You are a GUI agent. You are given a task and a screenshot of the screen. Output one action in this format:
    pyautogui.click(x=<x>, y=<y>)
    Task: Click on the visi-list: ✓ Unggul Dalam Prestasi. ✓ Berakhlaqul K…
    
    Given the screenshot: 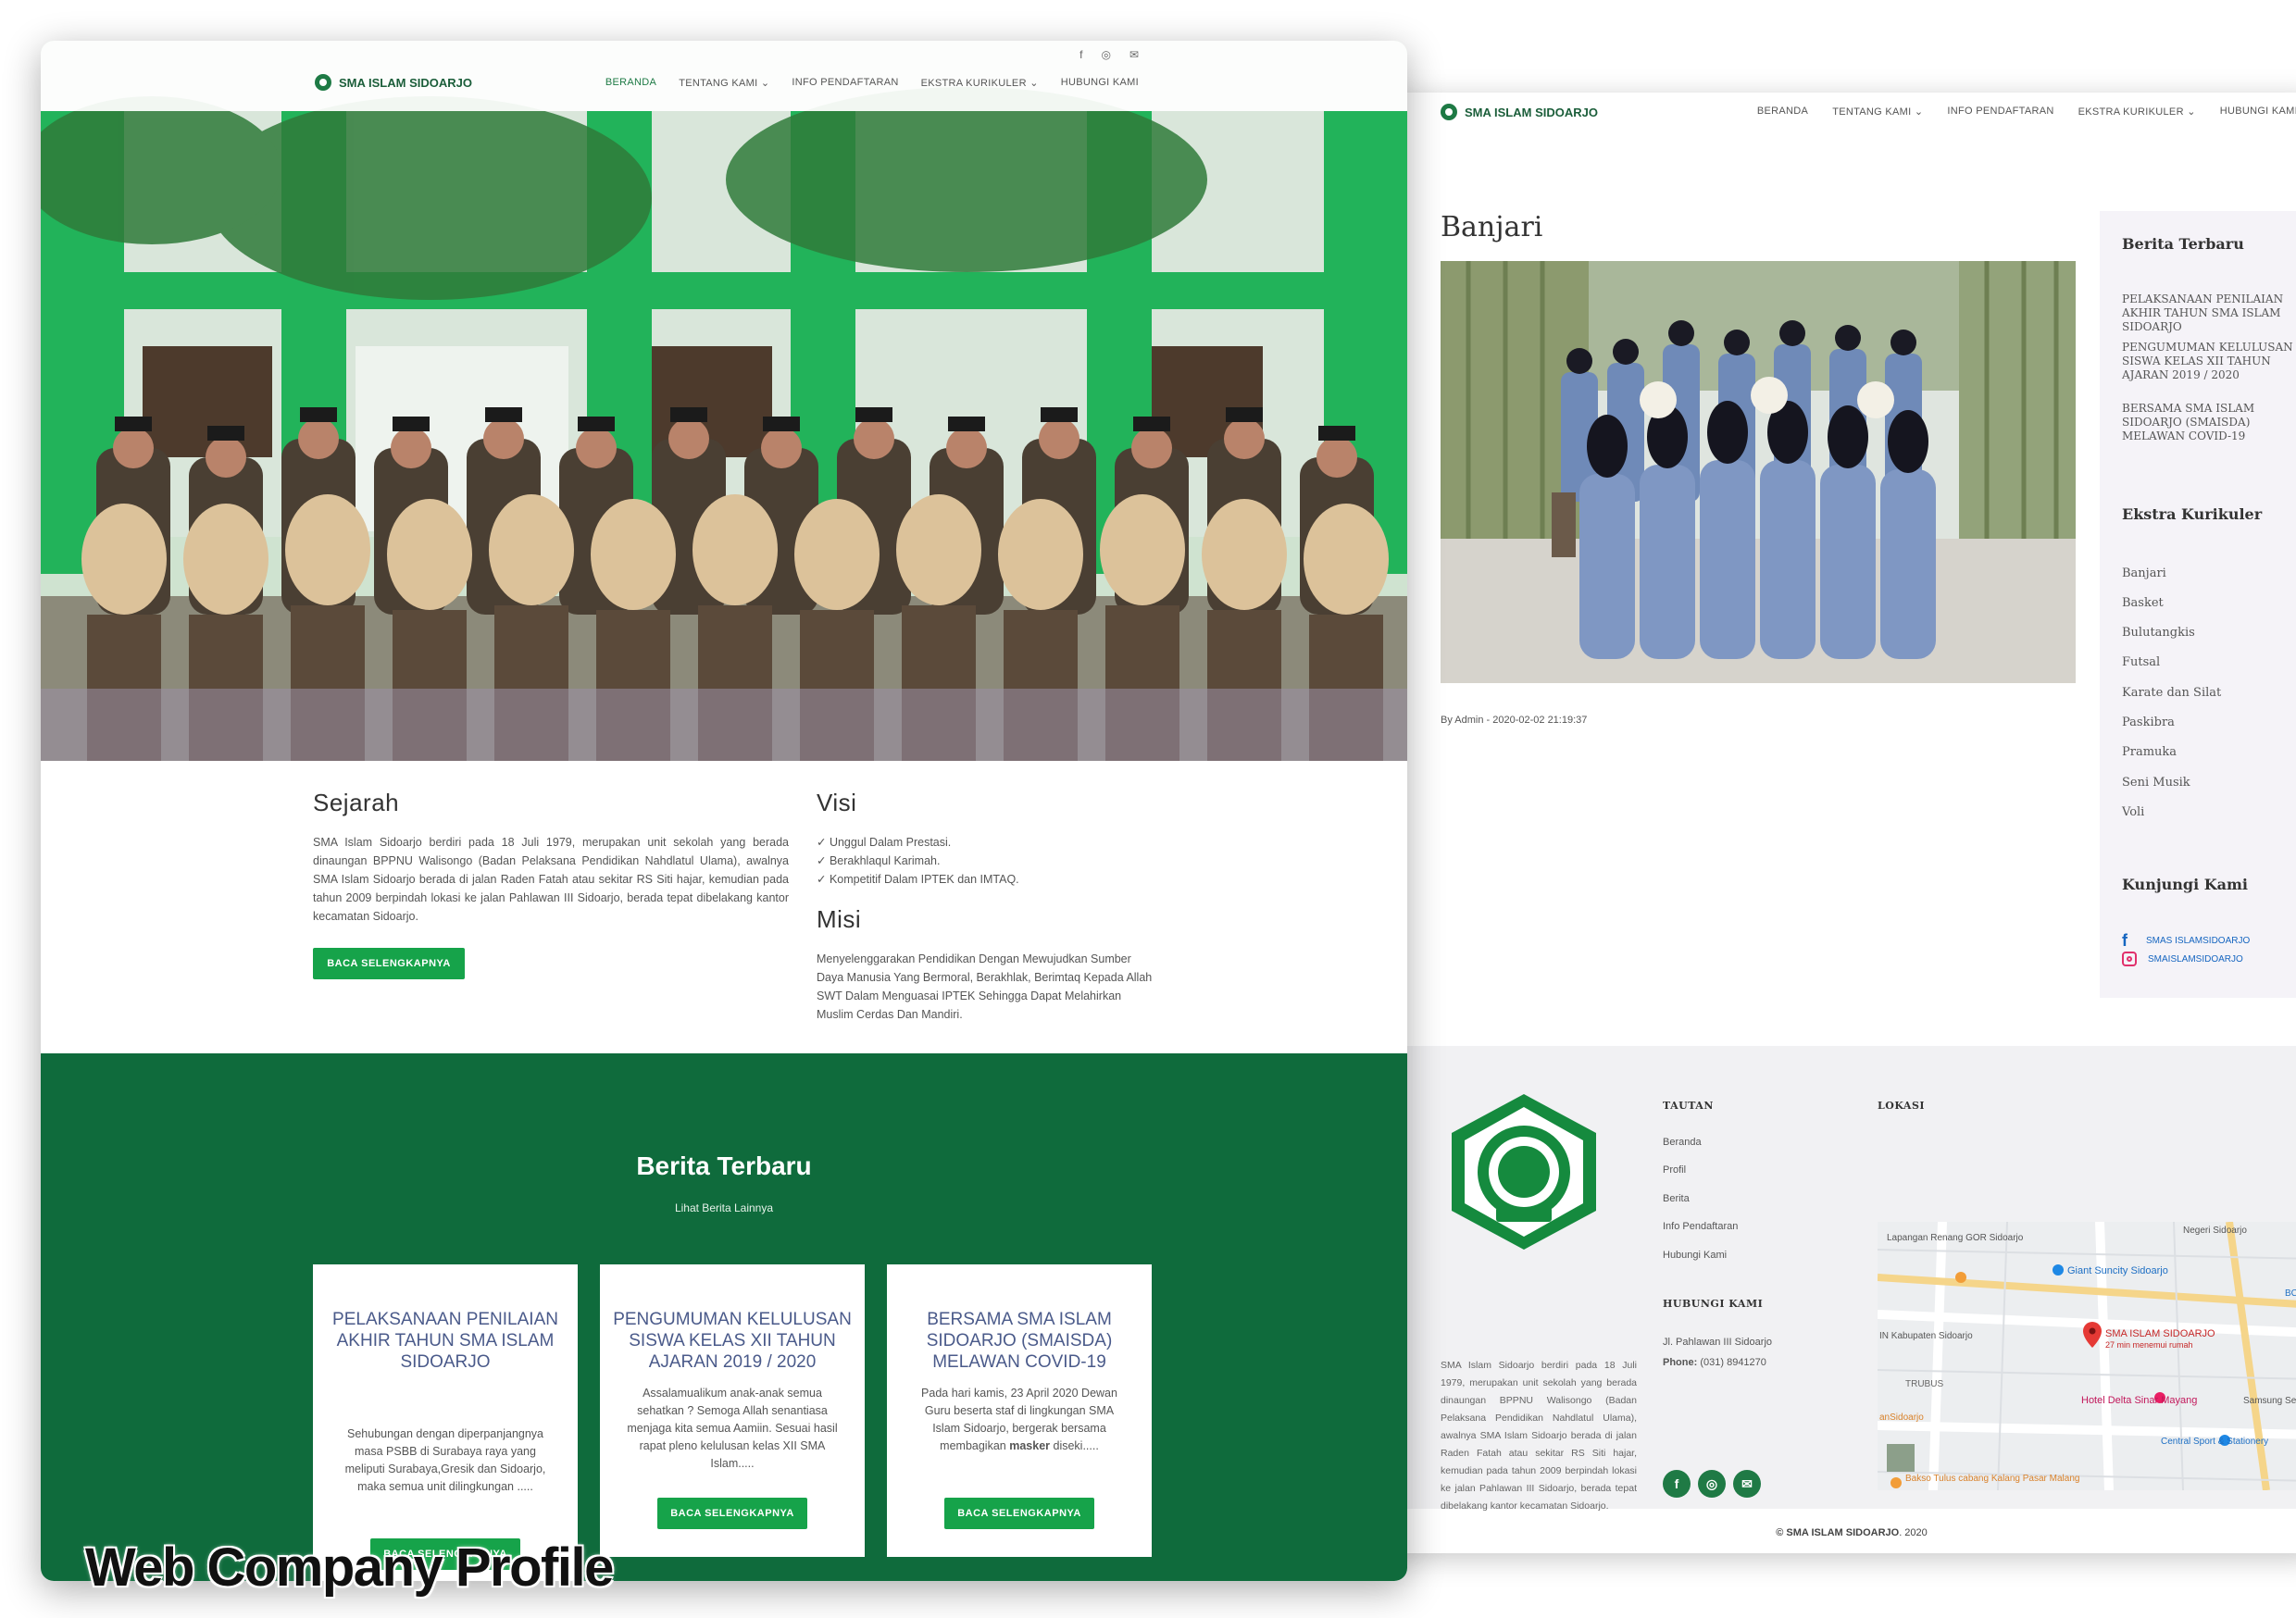 What is the action you would take?
    pyautogui.click(x=992, y=861)
    